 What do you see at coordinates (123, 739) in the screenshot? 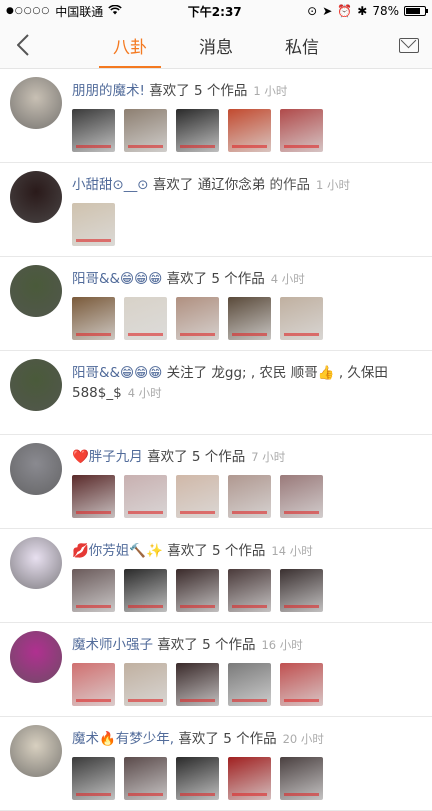
I see `user-name-link: 魔术🔥有梦少年,` at bounding box center [123, 739].